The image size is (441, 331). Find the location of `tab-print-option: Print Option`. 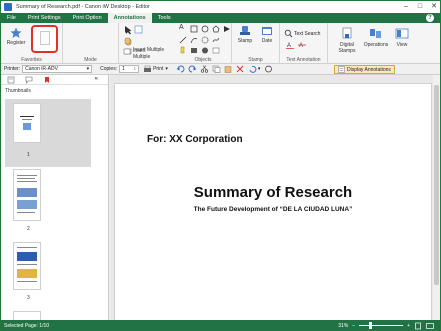

tab-print-option: Print Option is located at coordinates (87, 18).